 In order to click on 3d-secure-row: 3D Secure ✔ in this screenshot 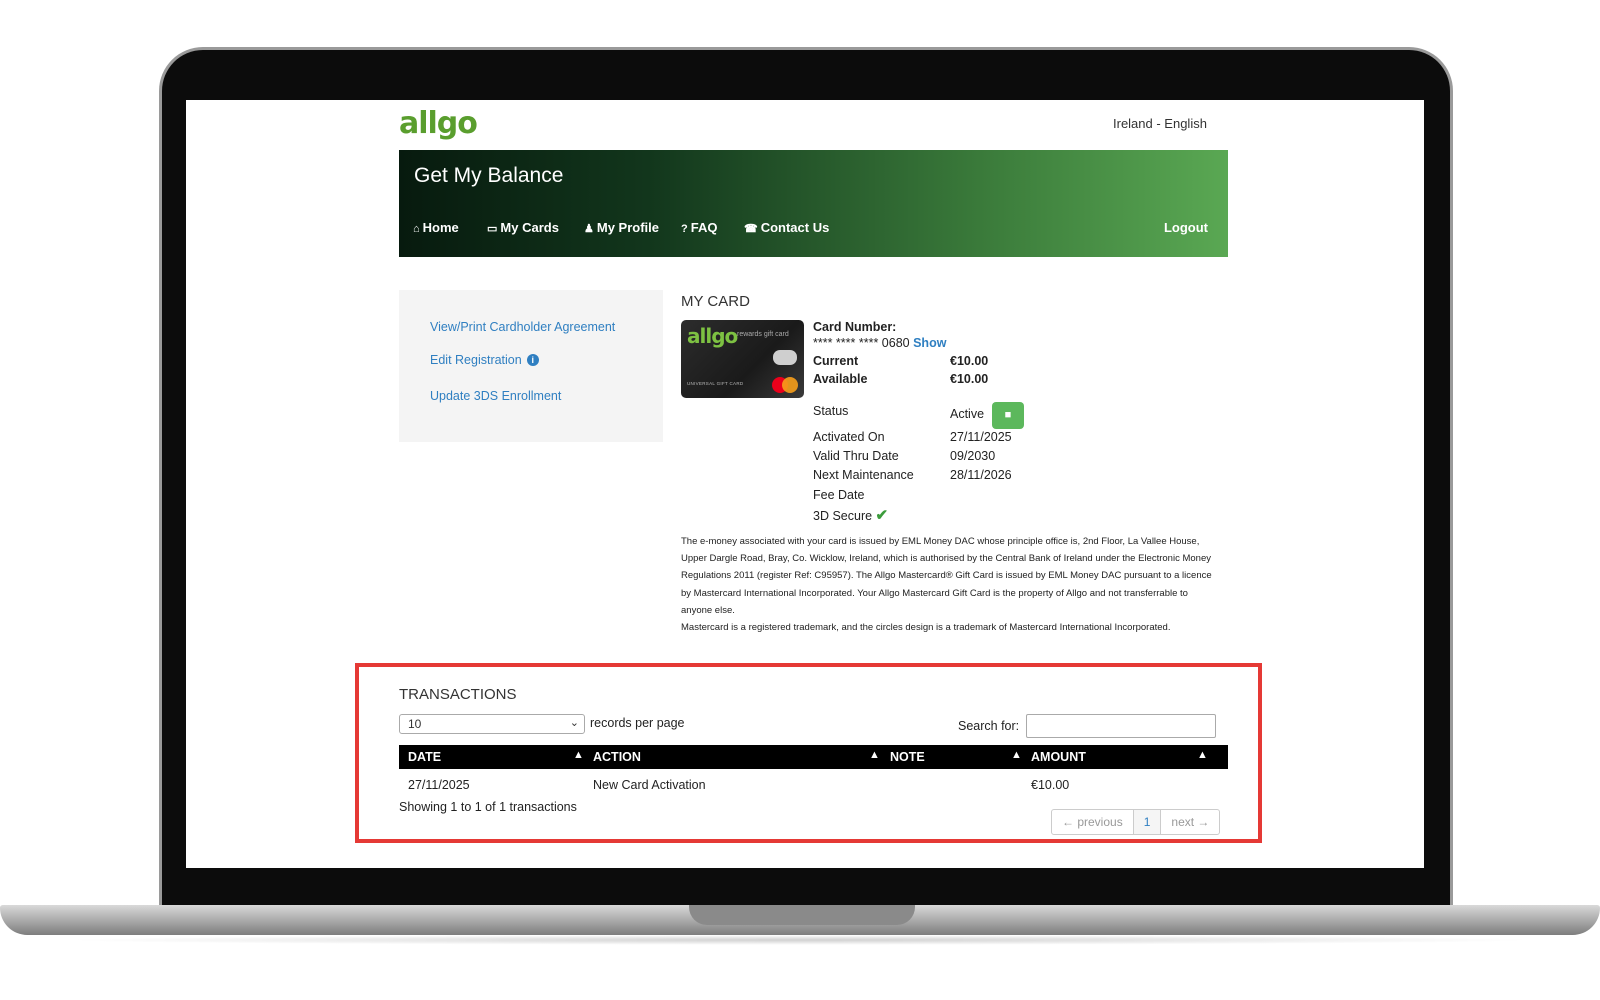, I will do `click(850, 515)`.